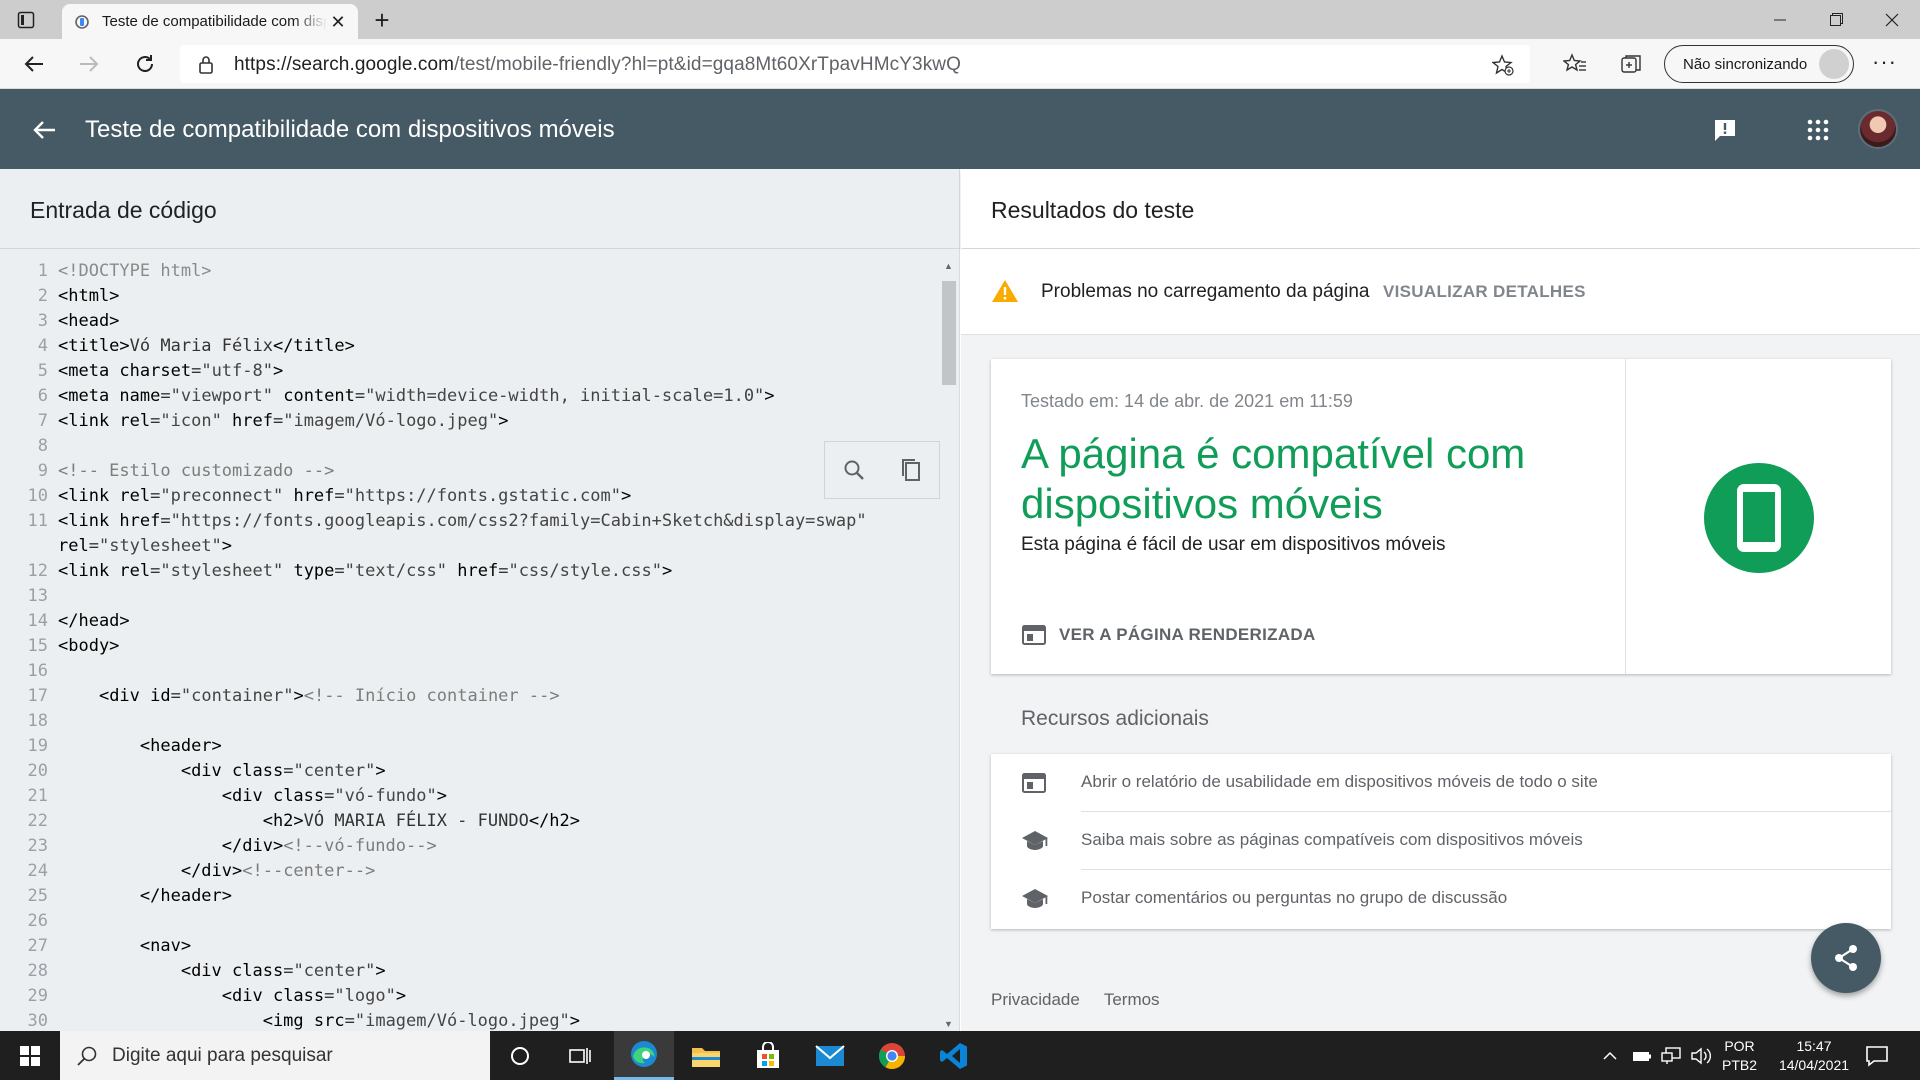  What do you see at coordinates (1610, 1055) in the screenshot?
I see `show-hidden-icons` at bounding box center [1610, 1055].